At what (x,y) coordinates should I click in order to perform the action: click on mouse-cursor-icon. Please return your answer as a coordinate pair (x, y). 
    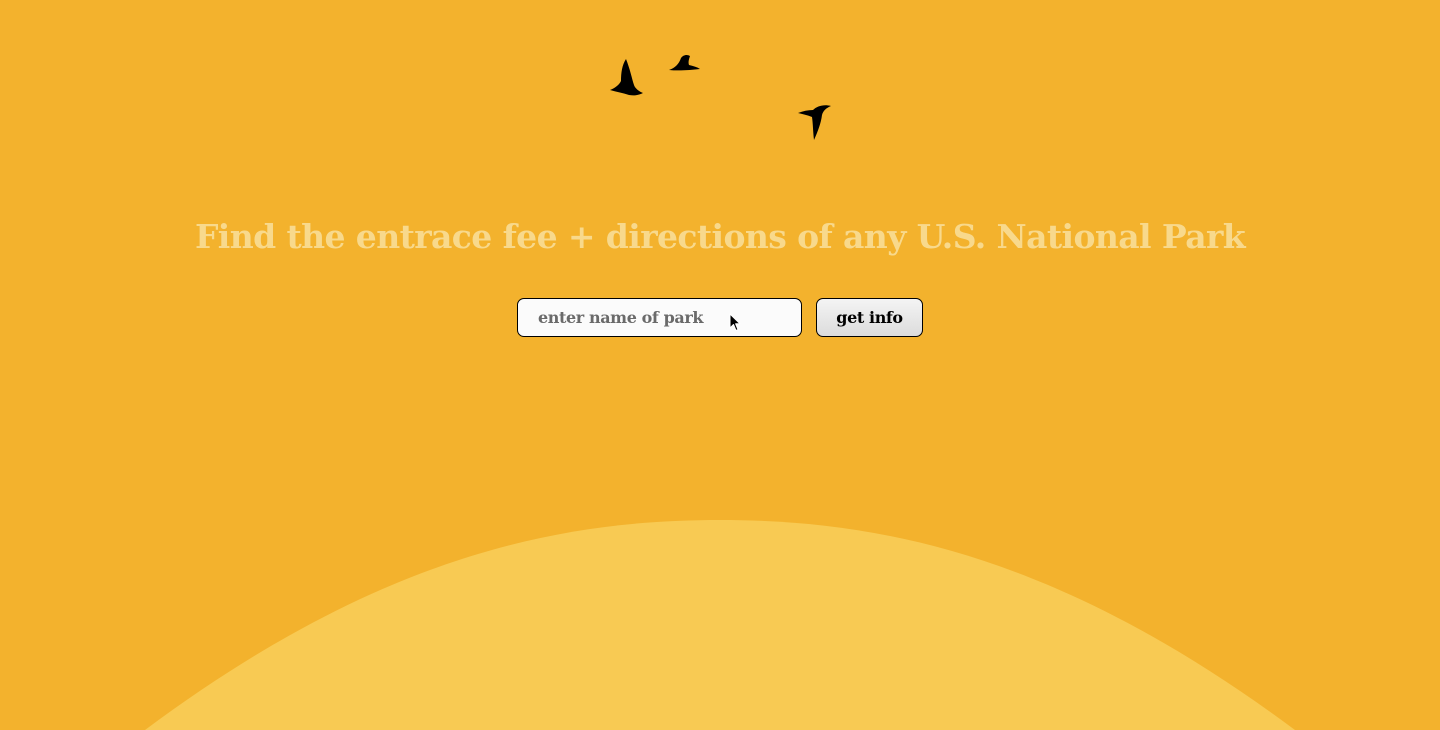
    Looking at the image, I should click on (735, 322).